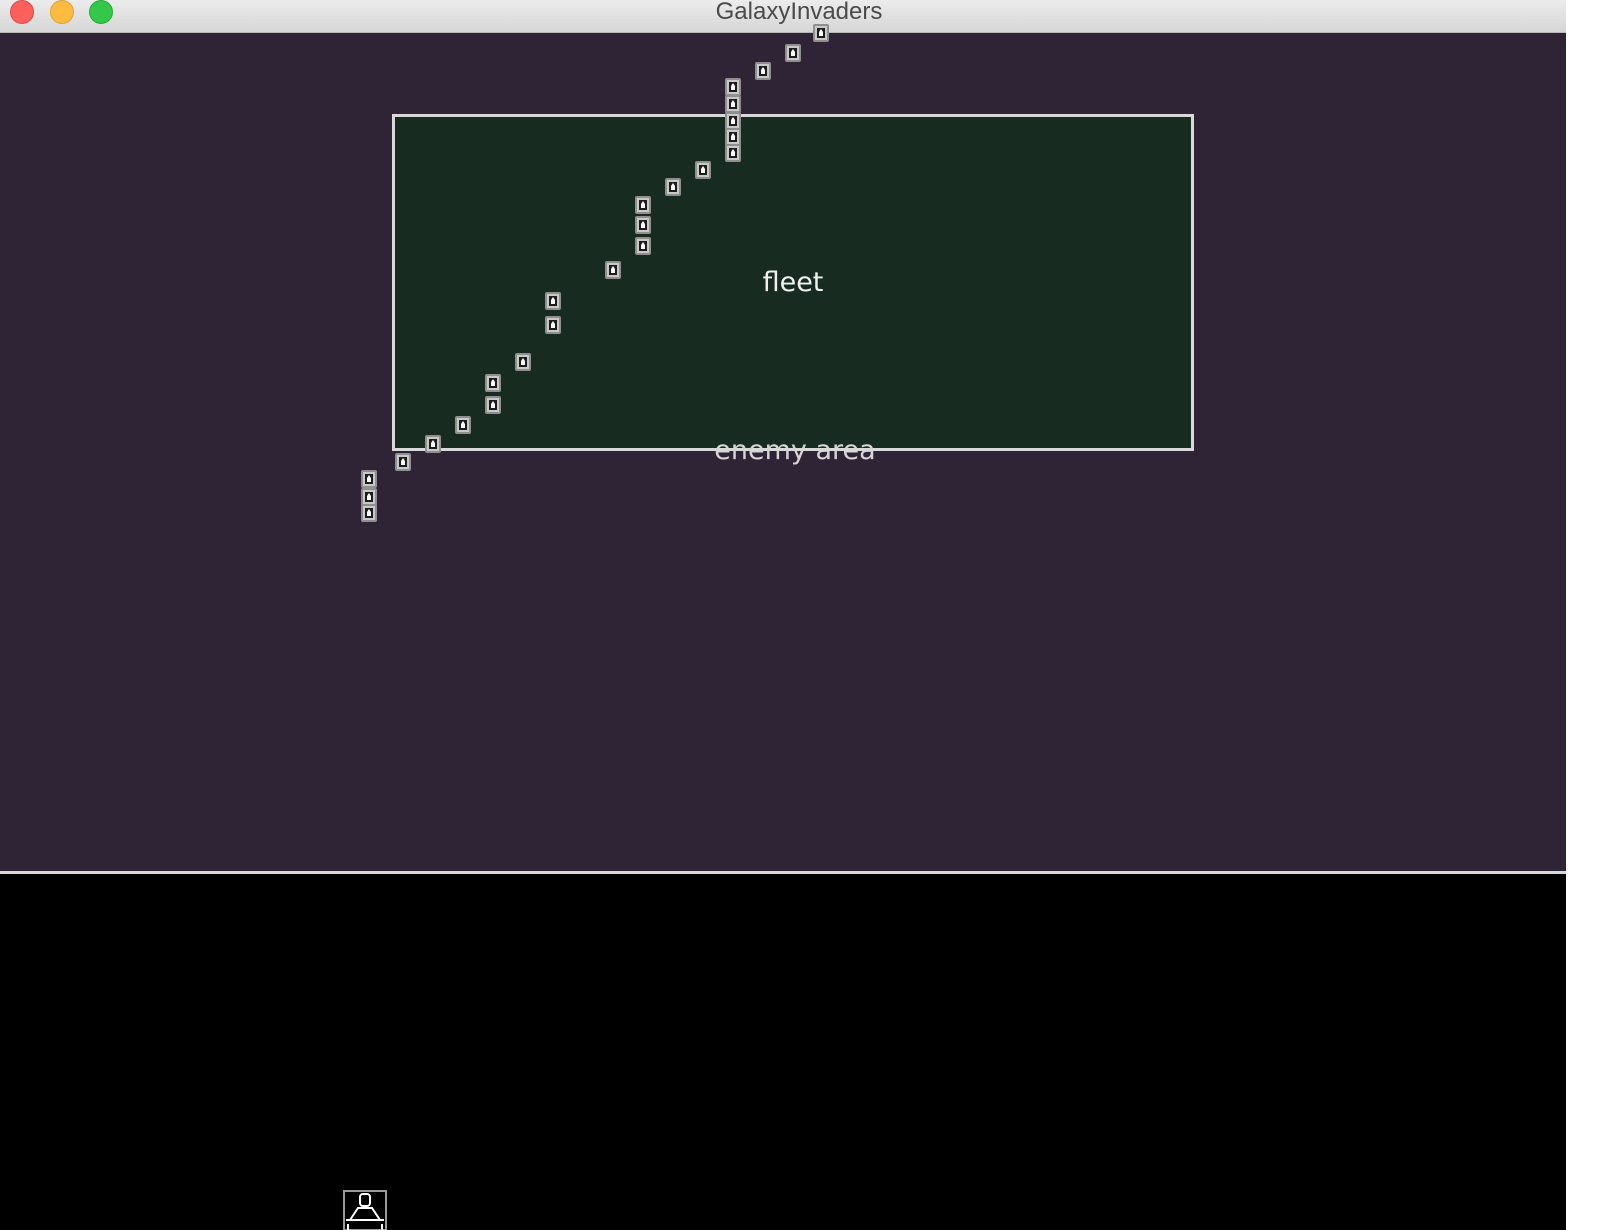 This screenshot has width=1598, height=1230. I want to click on window-title: GalaxyInvaders, so click(799, 12).